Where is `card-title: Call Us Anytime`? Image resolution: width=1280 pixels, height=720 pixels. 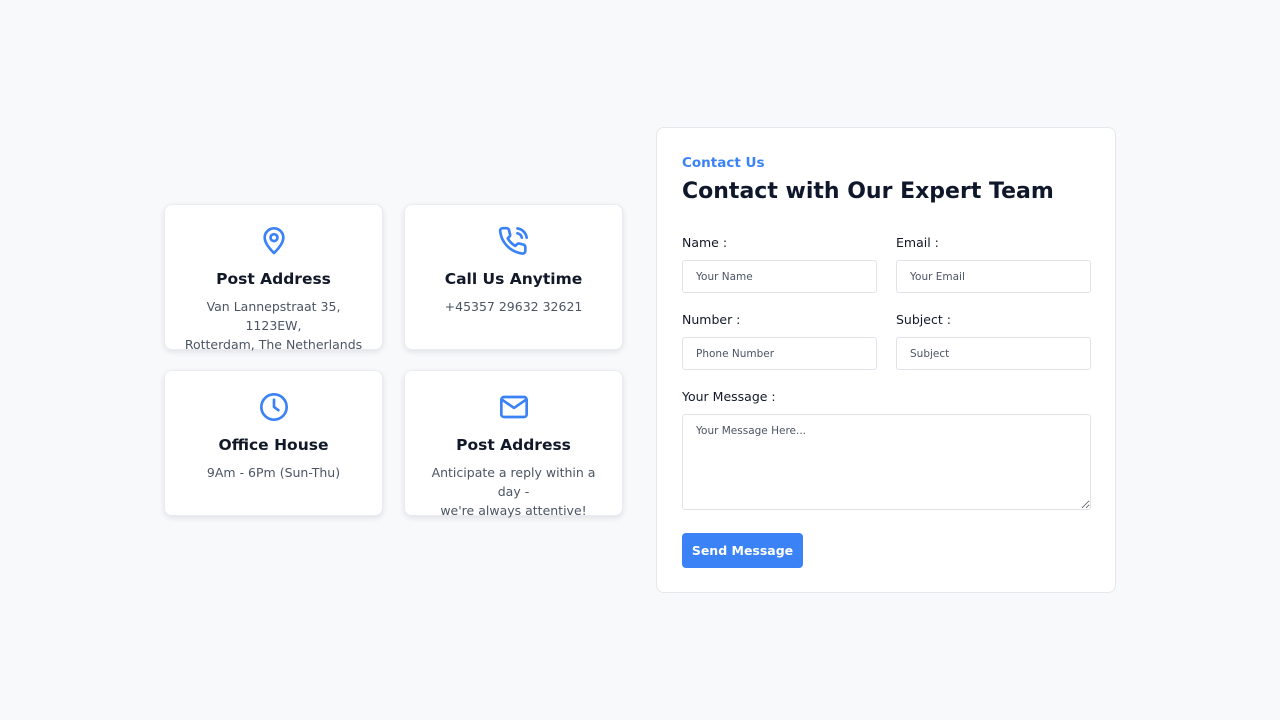 card-title: Call Us Anytime is located at coordinates (513, 279).